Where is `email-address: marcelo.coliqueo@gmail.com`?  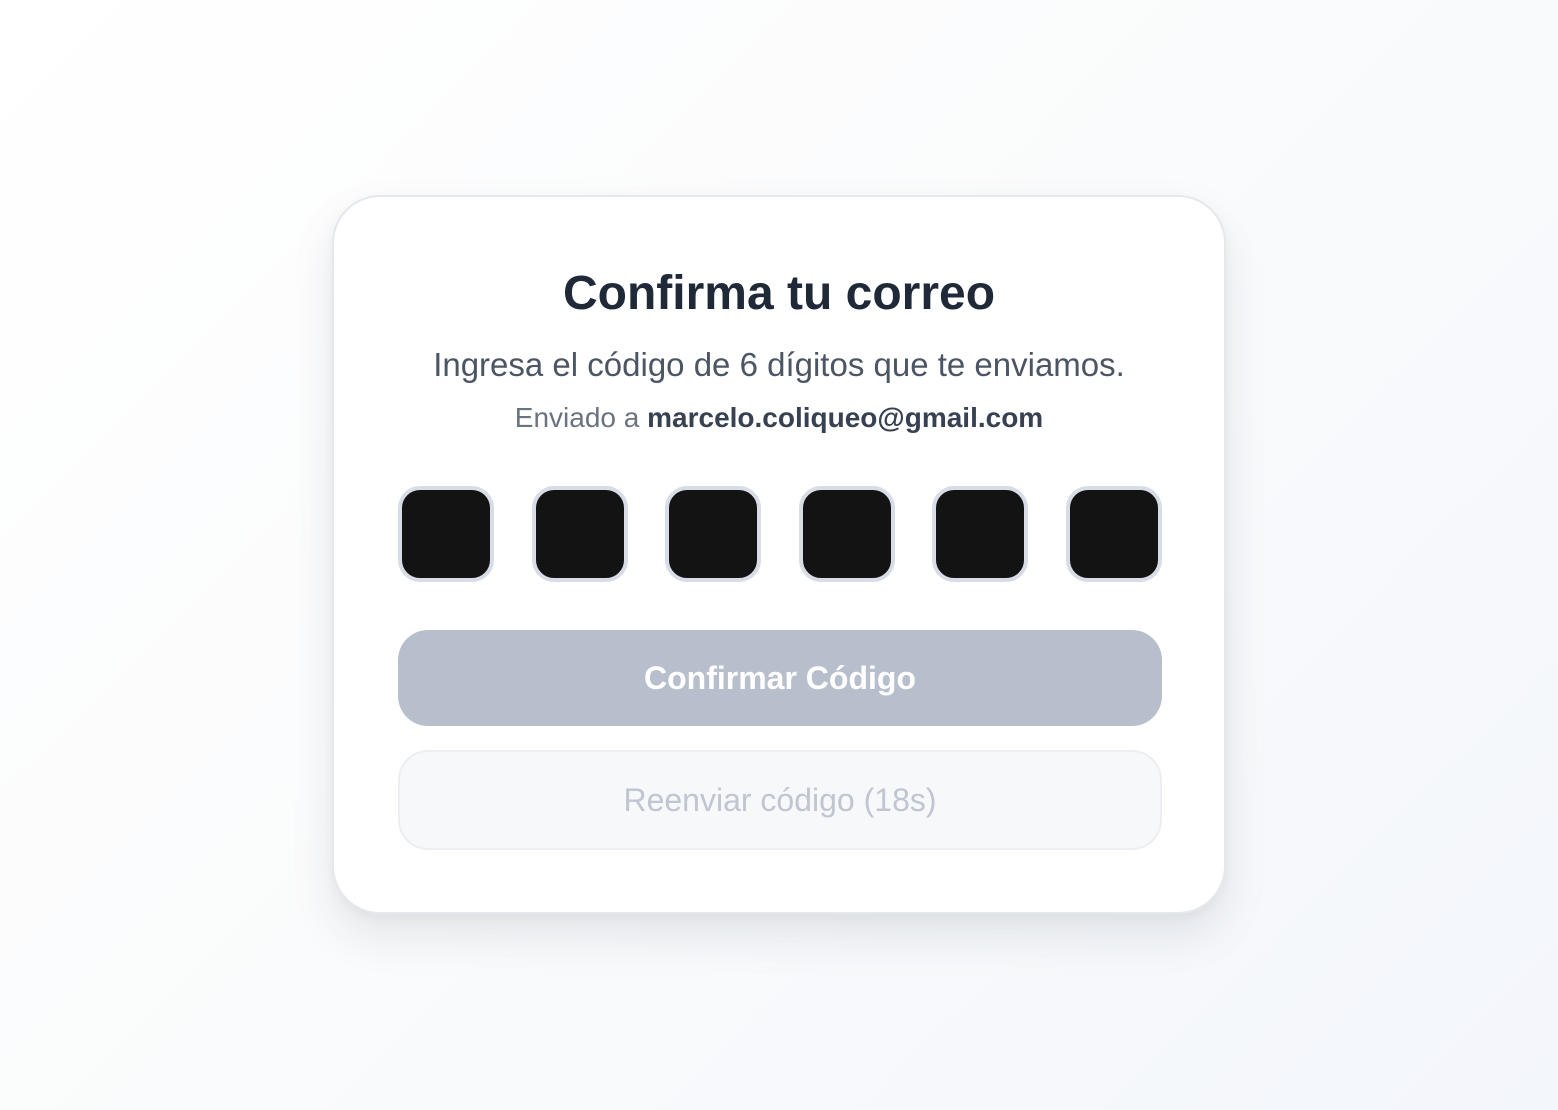 email-address: marcelo.coliqueo@gmail.com is located at coordinates (845, 417).